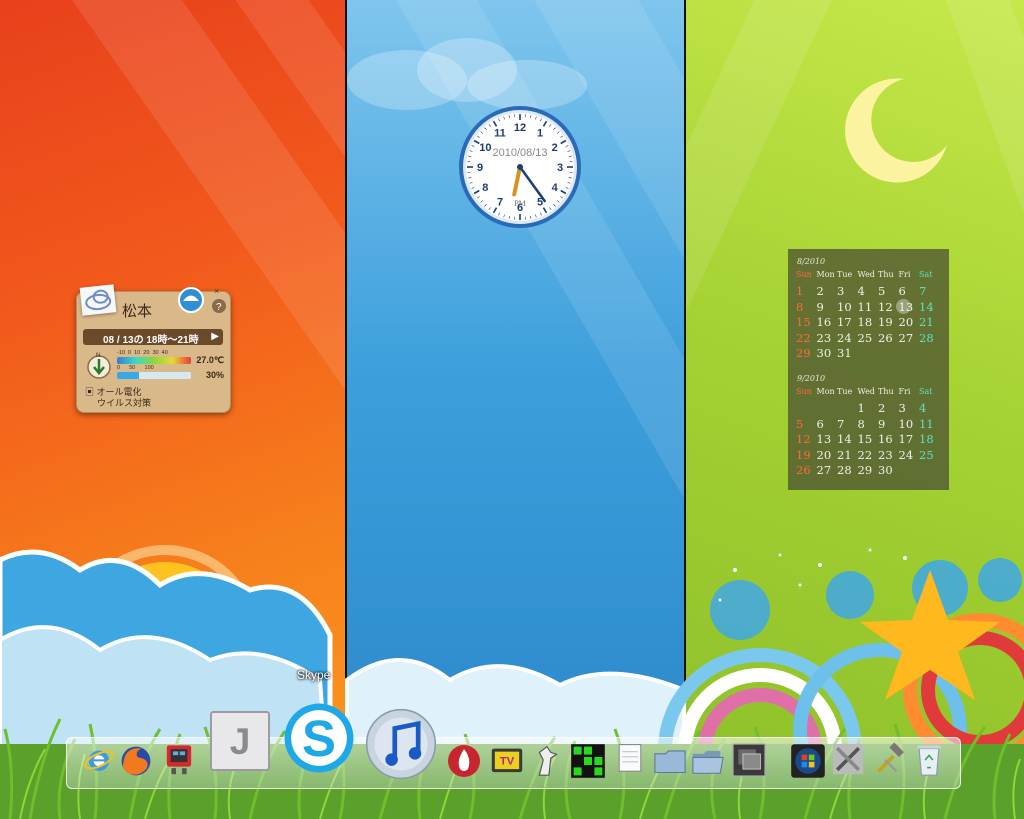 The height and width of the screenshot is (819, 1024). I want to click on windows-start-icon, so click(808, 761).